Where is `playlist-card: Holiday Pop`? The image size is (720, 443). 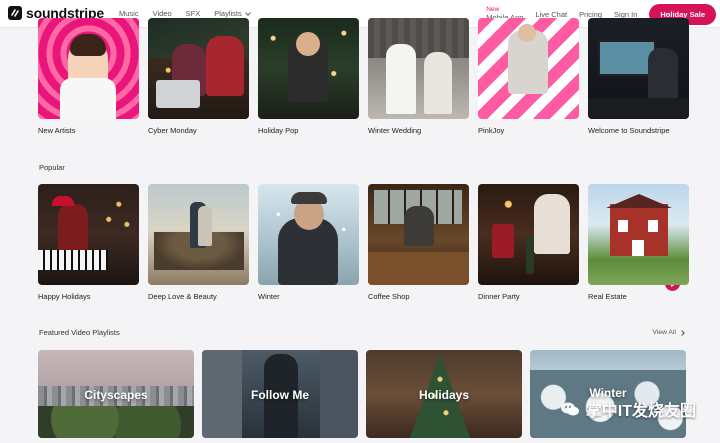 playlist-card: Holiday Pop is located at coordinates (308, 76).